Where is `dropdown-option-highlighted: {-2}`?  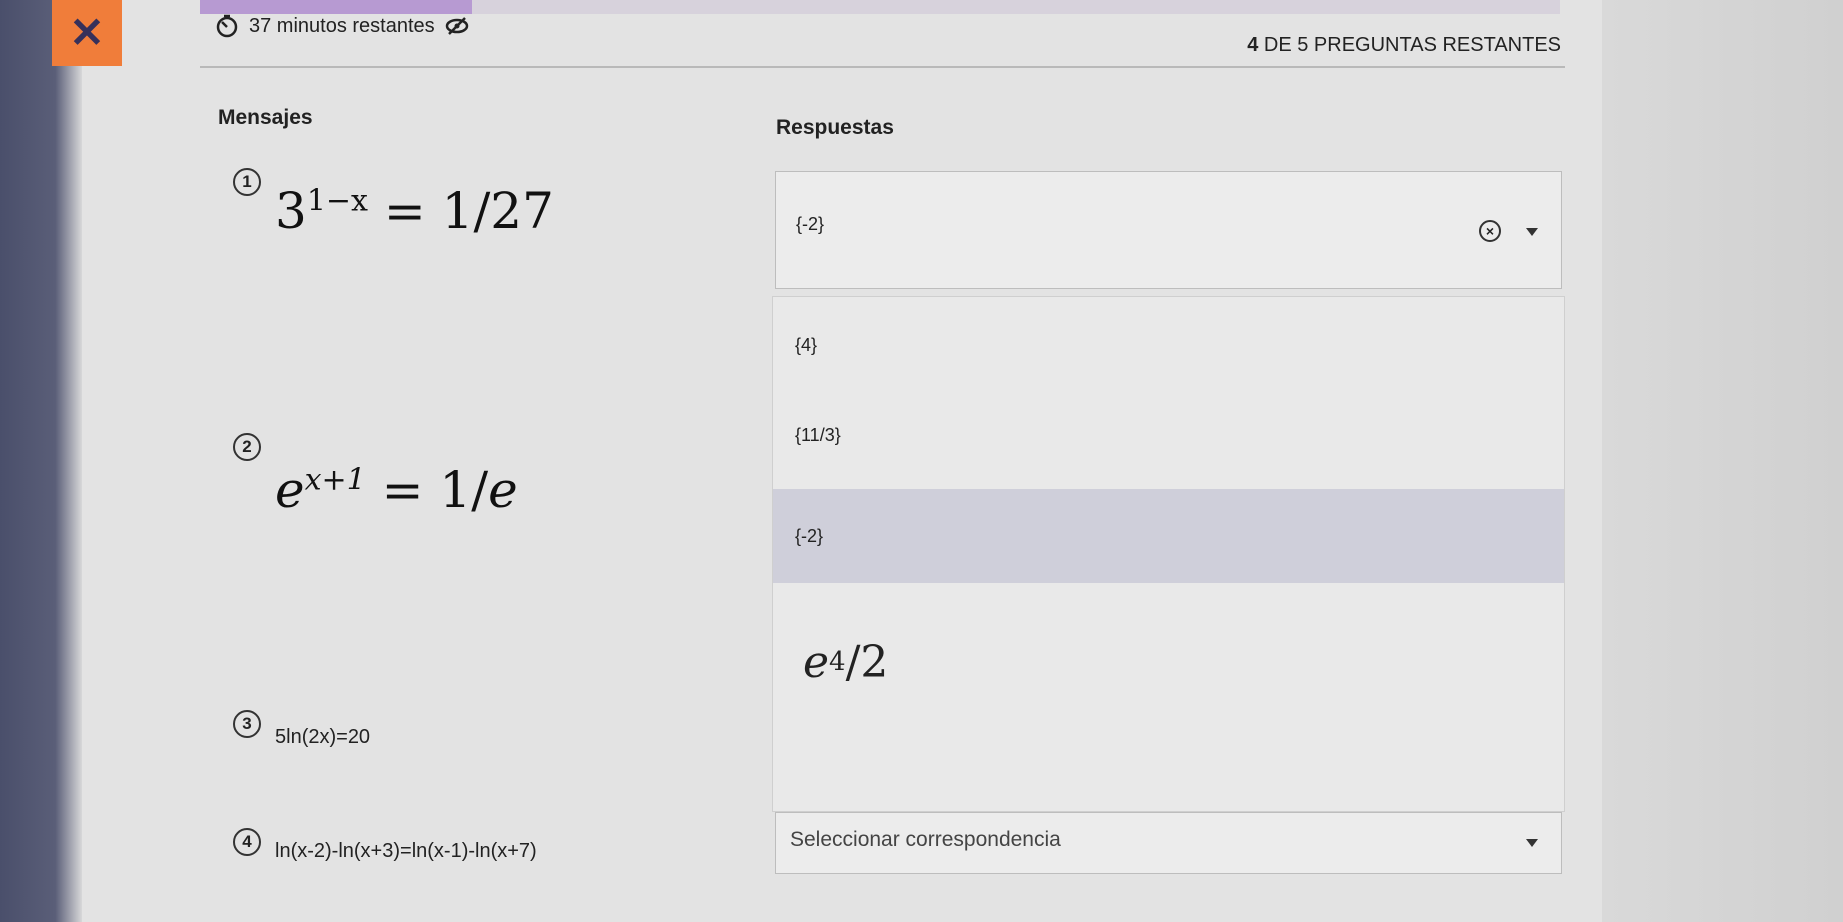 dropdown-option-highlighted: {-2} is located at coordinates (1168, 536).